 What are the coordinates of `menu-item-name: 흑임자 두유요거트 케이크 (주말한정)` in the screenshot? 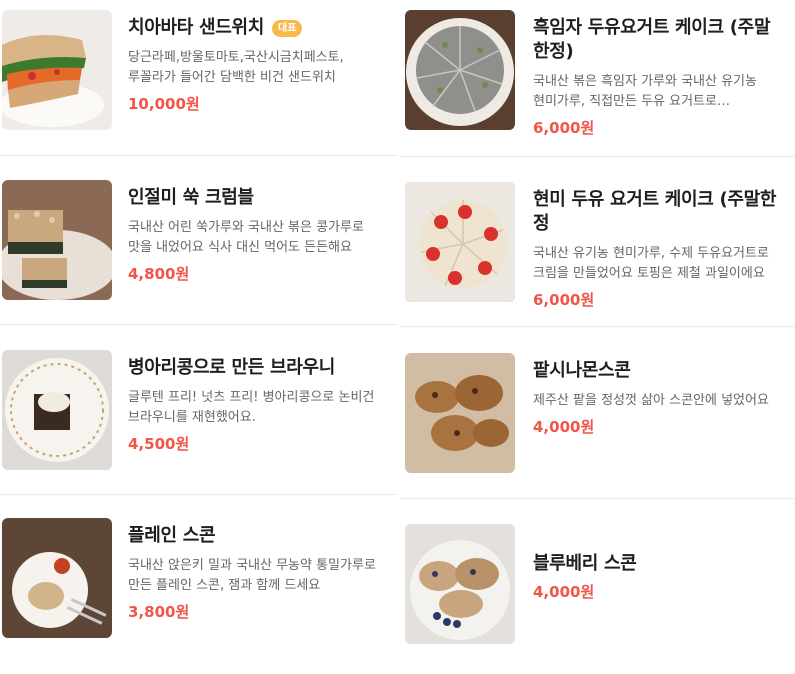 It's located at (652, 39).